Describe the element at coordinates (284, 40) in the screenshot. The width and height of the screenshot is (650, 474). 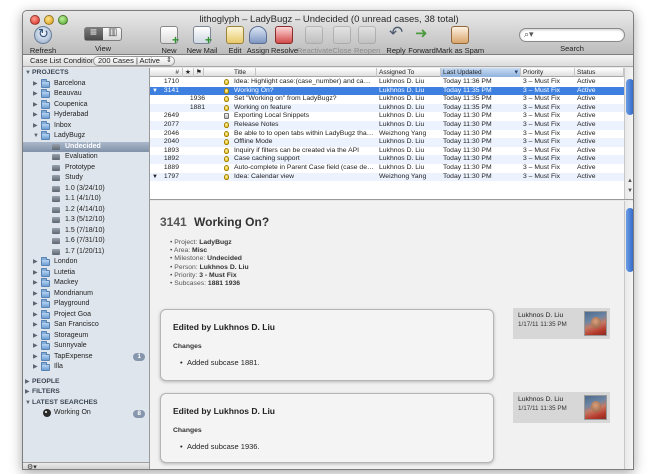
I see `resolve-button: Resolve` at that location.